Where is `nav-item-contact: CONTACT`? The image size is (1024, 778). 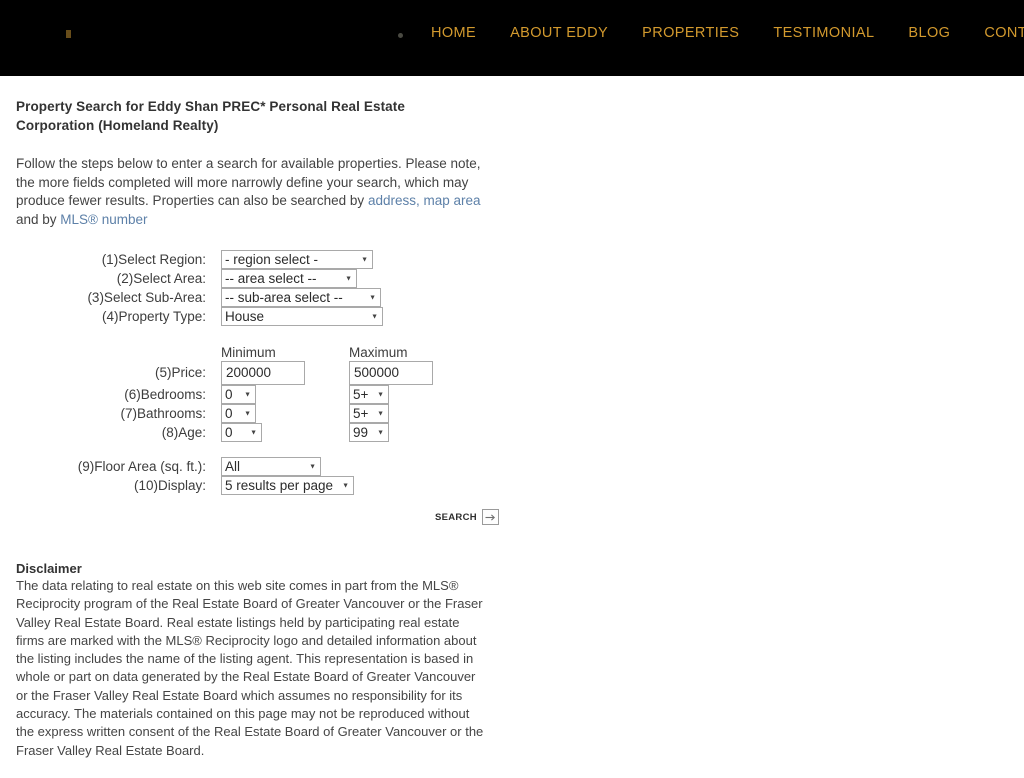
nav-item-contact: CONTACT is located at coordinates (995, 33).